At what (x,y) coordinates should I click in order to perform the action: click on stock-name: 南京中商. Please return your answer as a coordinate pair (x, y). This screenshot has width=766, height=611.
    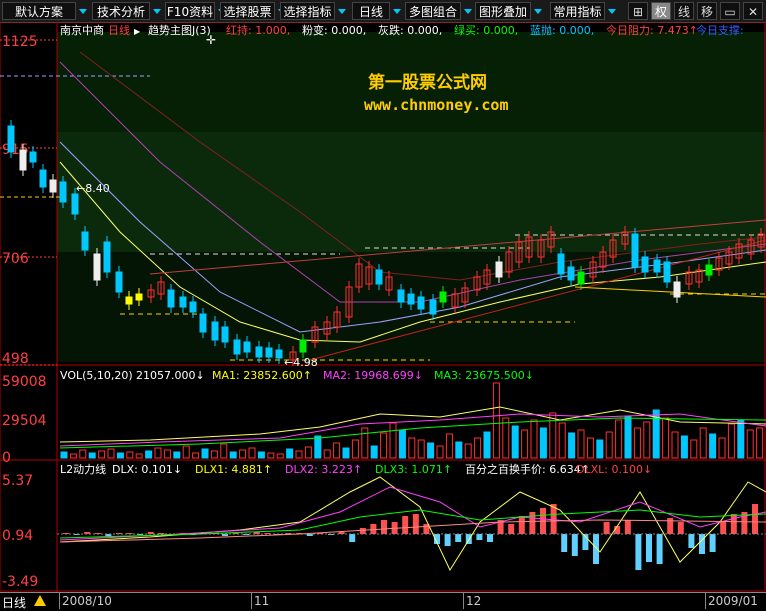
    Looking at the image, I should click on (82, 30).